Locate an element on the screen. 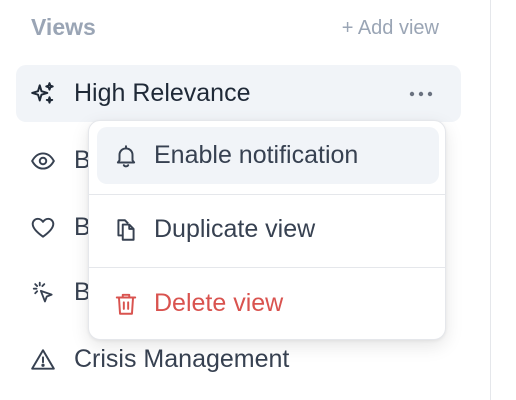 This screenshot has height=400, width=516. heart-icon is located at coordinates (43, 228).